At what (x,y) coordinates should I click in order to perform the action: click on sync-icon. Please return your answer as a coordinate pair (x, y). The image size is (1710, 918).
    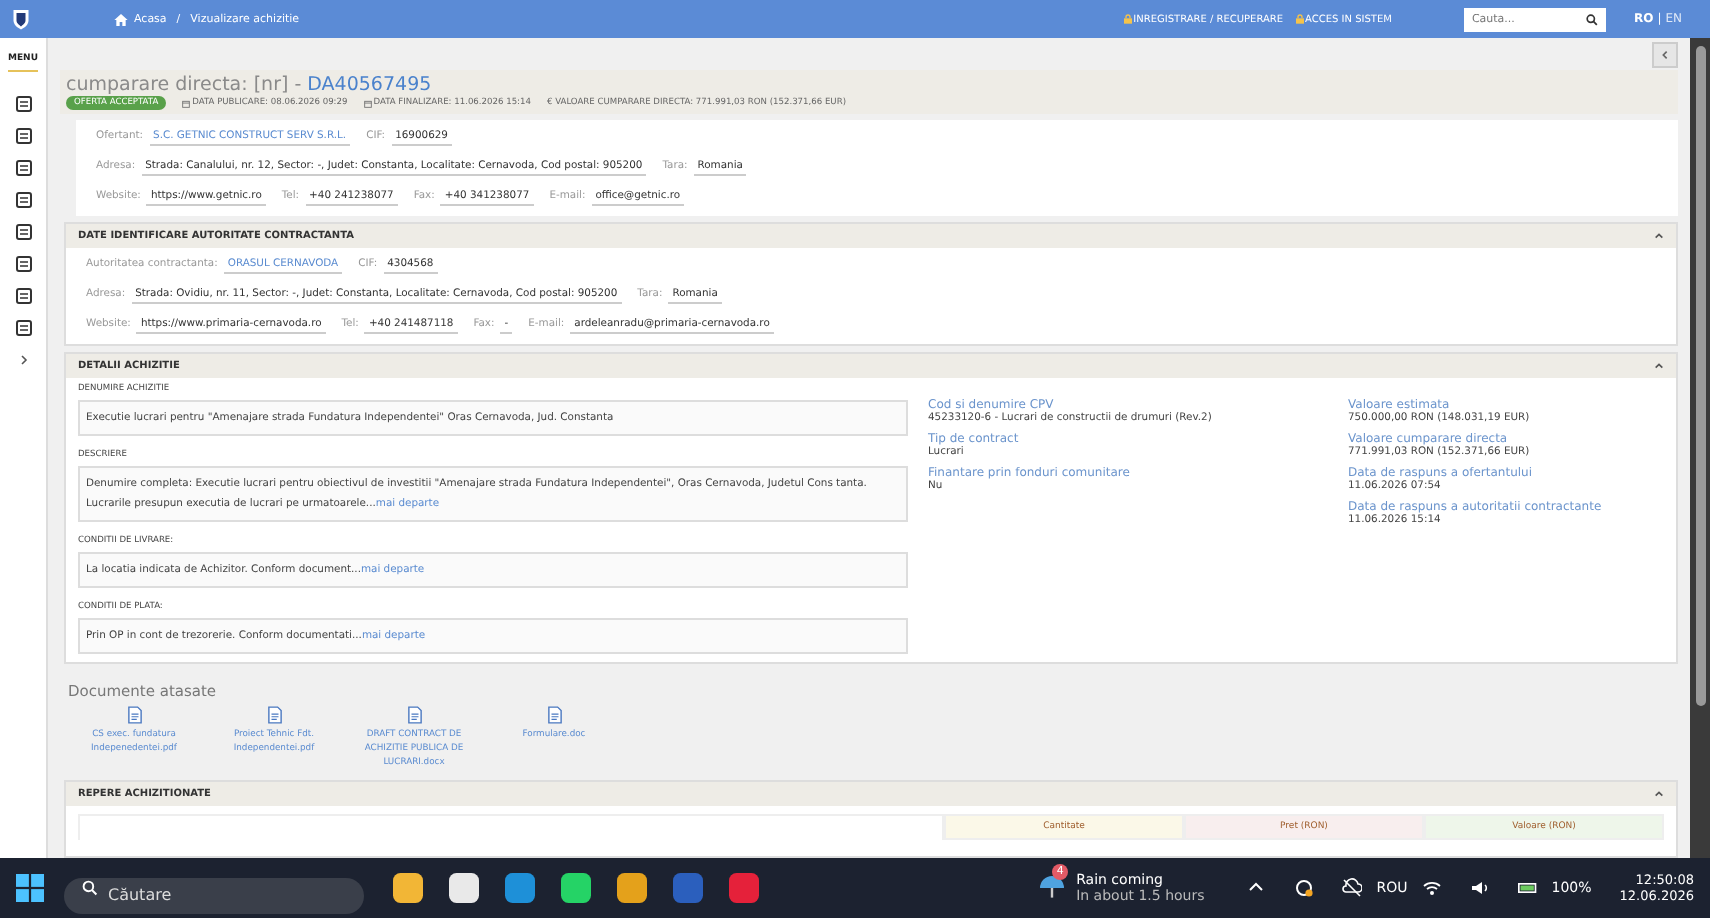
    Looking at the image, I should click on (1304, 888).